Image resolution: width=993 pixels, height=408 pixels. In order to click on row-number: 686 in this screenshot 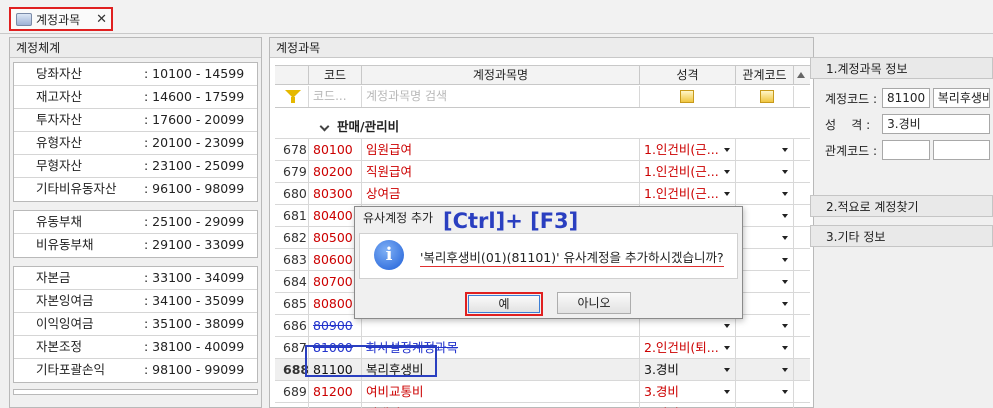, I will do `click(292, 325)`.